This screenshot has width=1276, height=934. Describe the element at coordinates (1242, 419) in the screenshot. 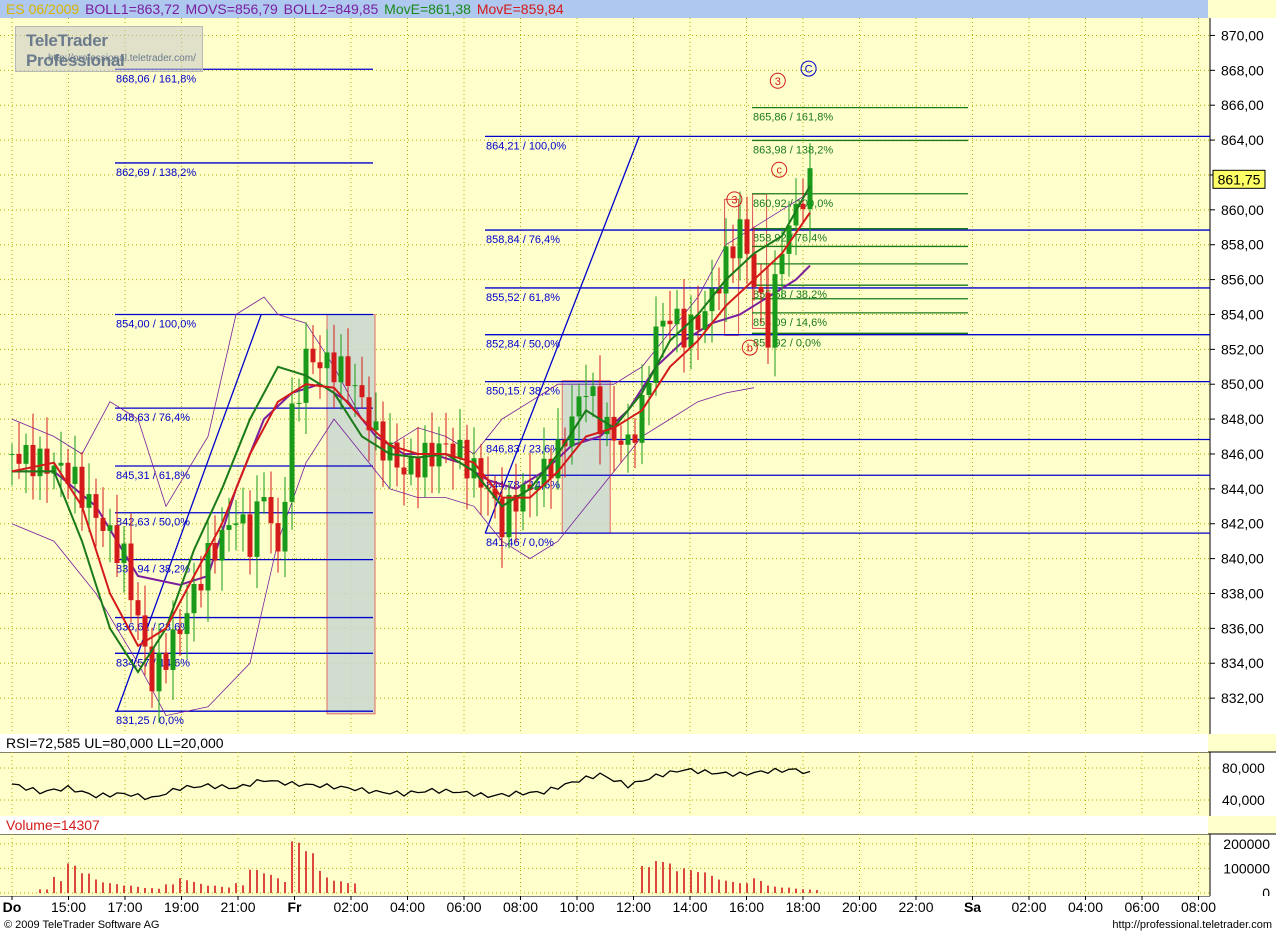

I see `price-tick-label: 848,00` at that location.